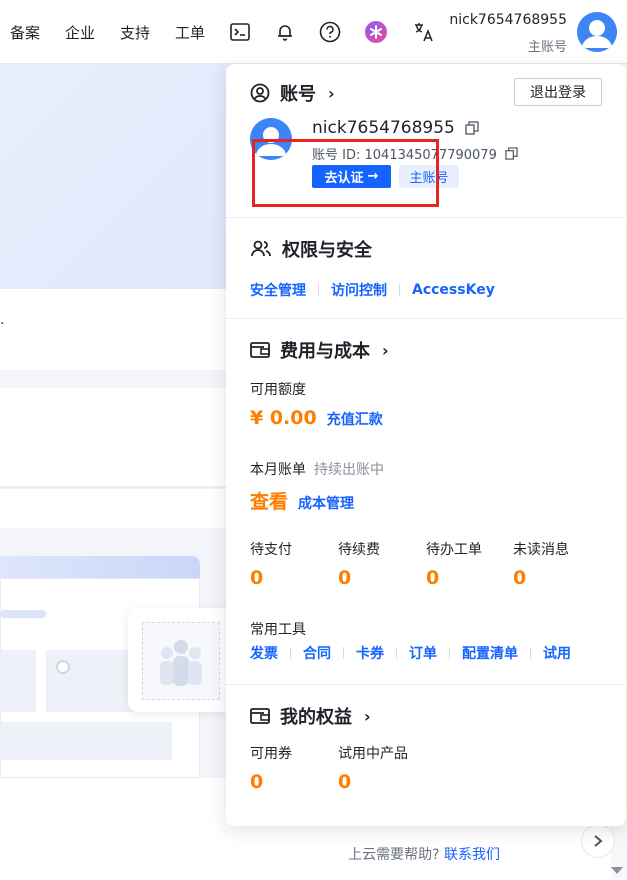 The image size is (627, 880). I want to click on illustration-bar, so click(23, 614).